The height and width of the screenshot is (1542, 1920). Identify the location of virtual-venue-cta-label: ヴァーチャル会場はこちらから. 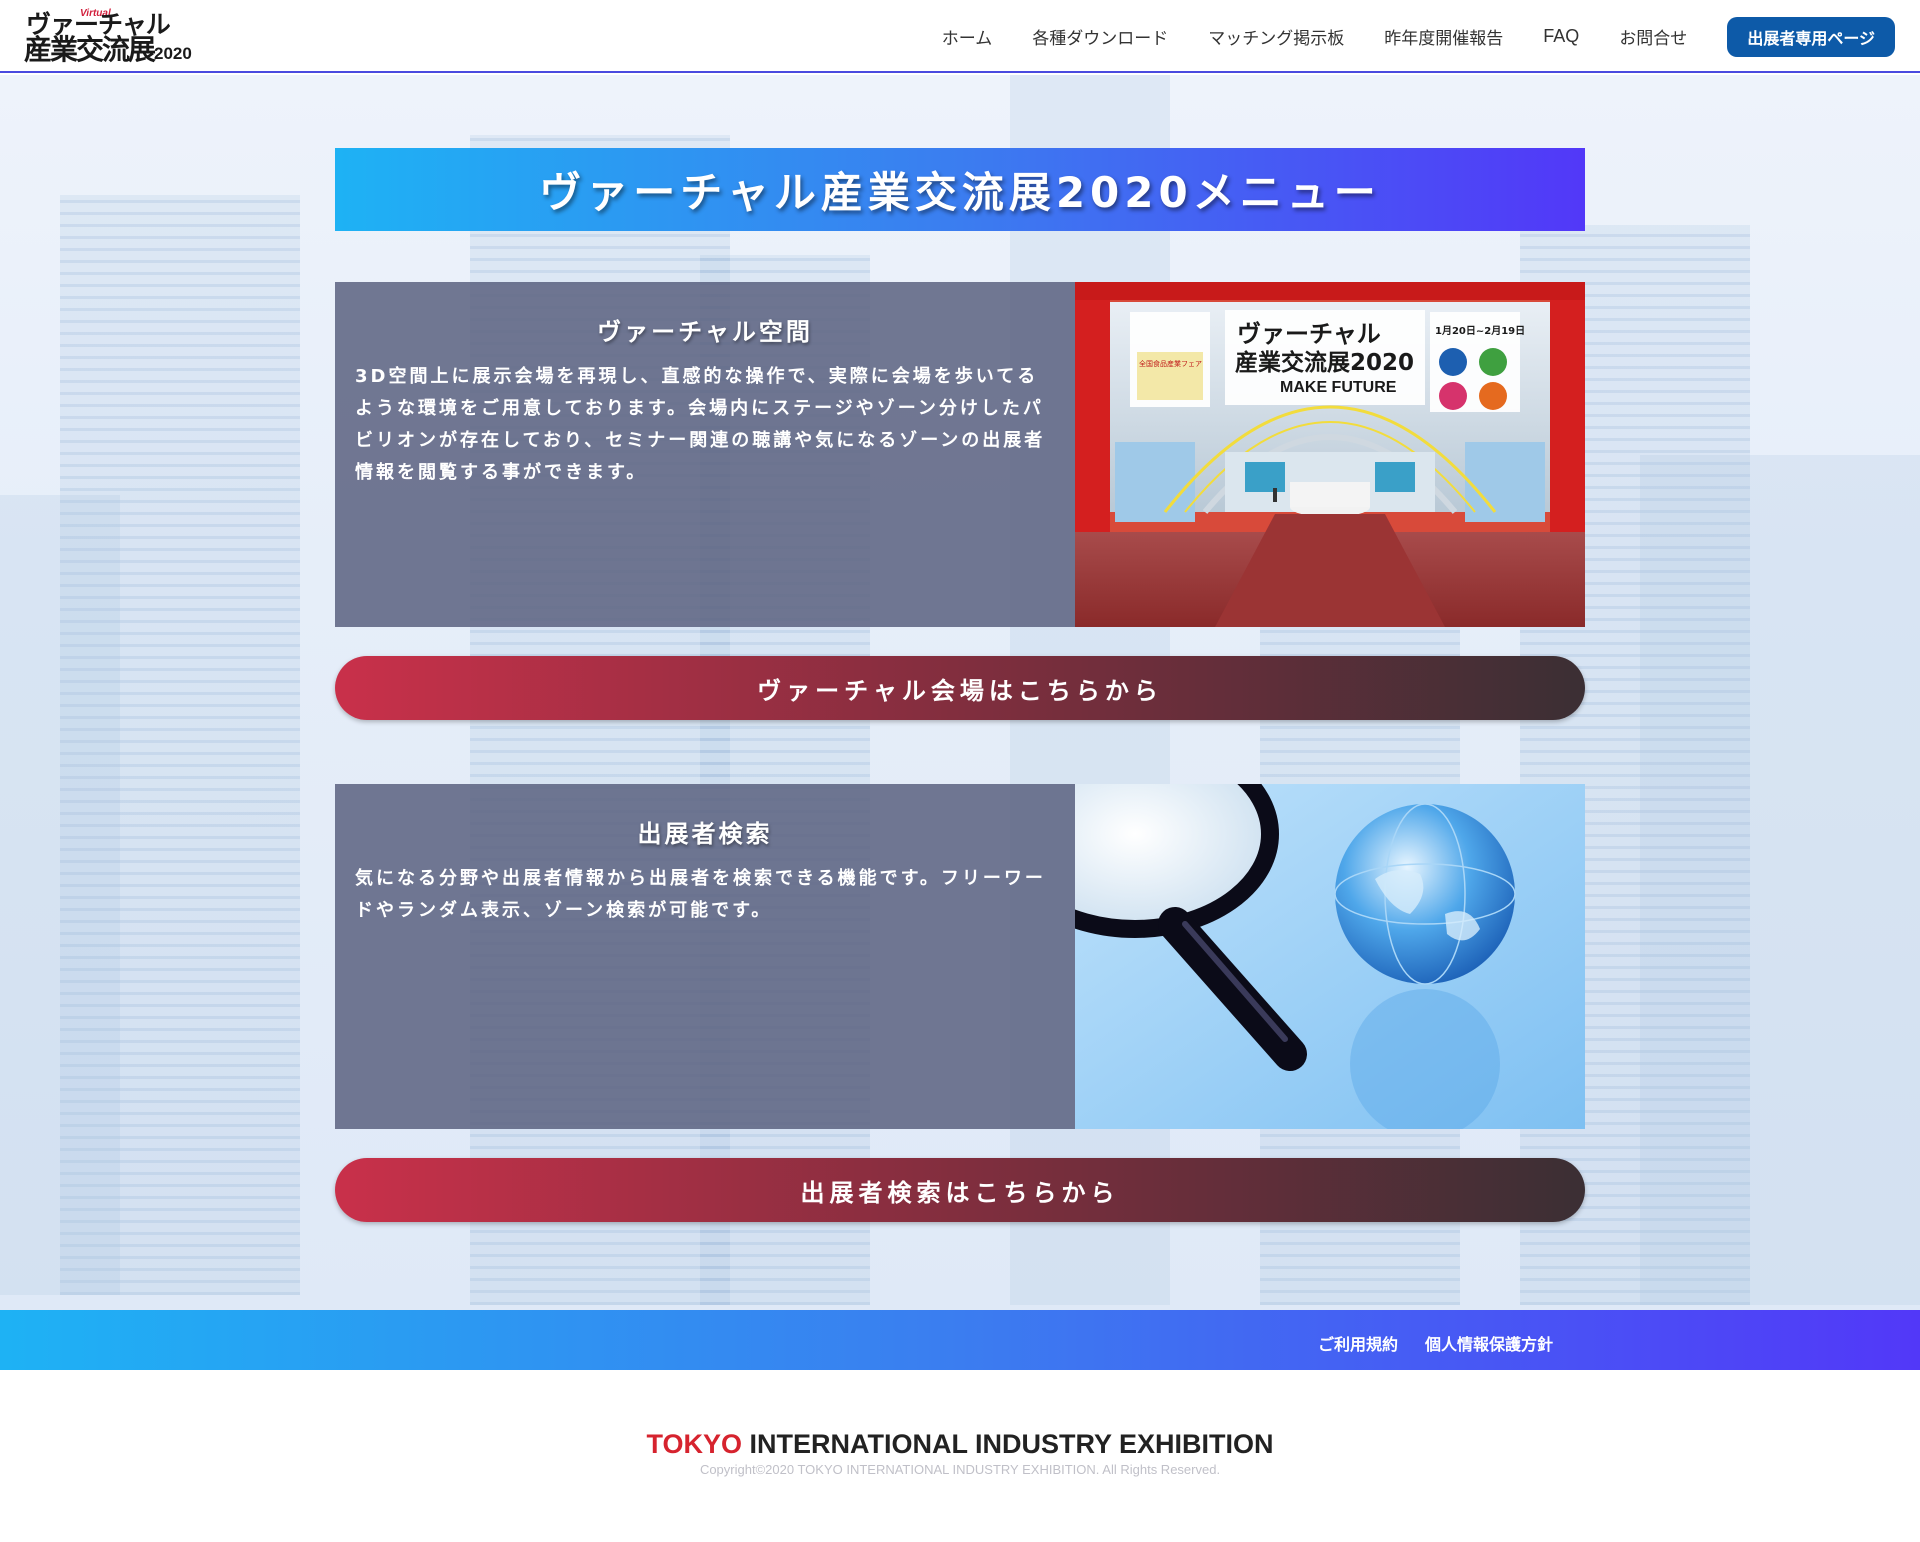
(960, 690).